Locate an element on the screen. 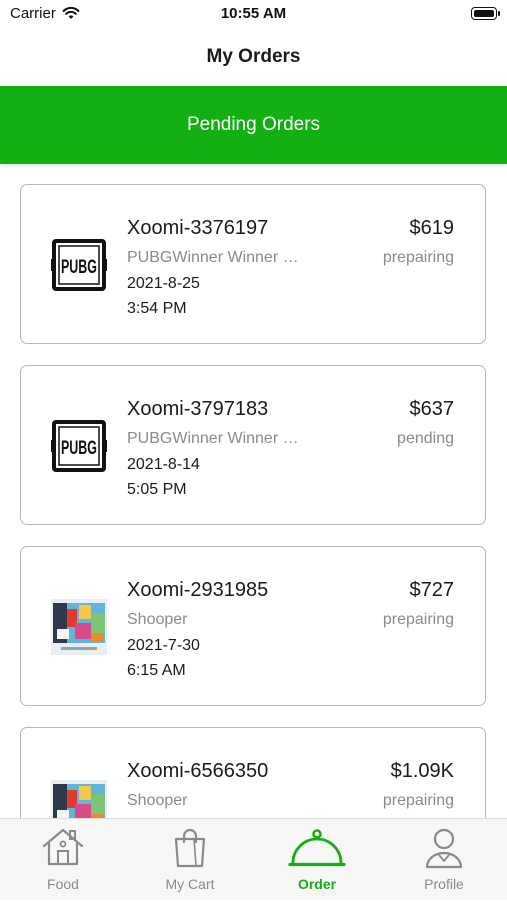 This screenshot has height=901, width=507. navigation-bar: My Orders is located at coordinates (253, 58).